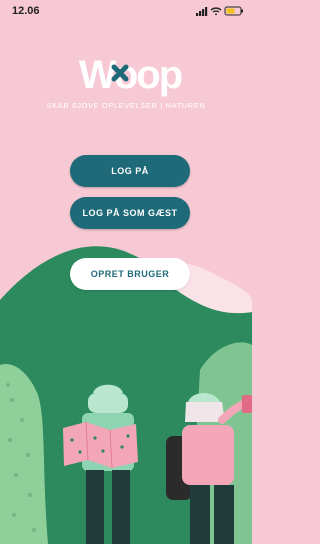 This screenshot has height=544, width=320. I want to click on guest-login-button-label: LOG PÅ SOM GÆST, so click(130, 213).